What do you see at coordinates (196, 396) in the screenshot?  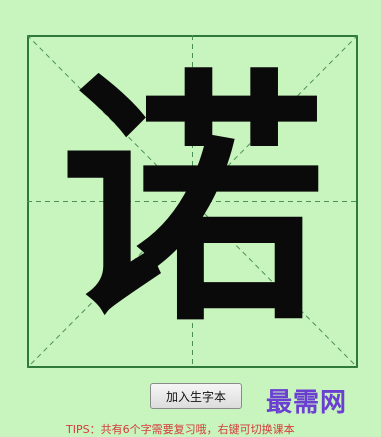 I see `add-to-vocabulary-button: 加入生字本` at bounding box center [196, 396].